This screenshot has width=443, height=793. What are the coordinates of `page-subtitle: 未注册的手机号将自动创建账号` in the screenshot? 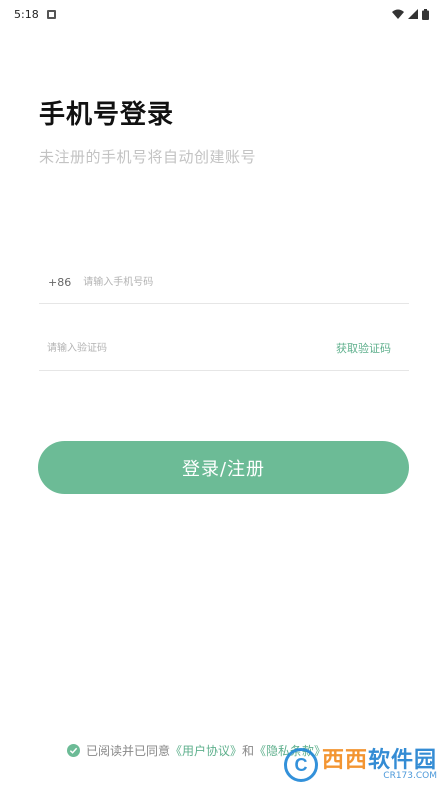 It's located at (148, 157).